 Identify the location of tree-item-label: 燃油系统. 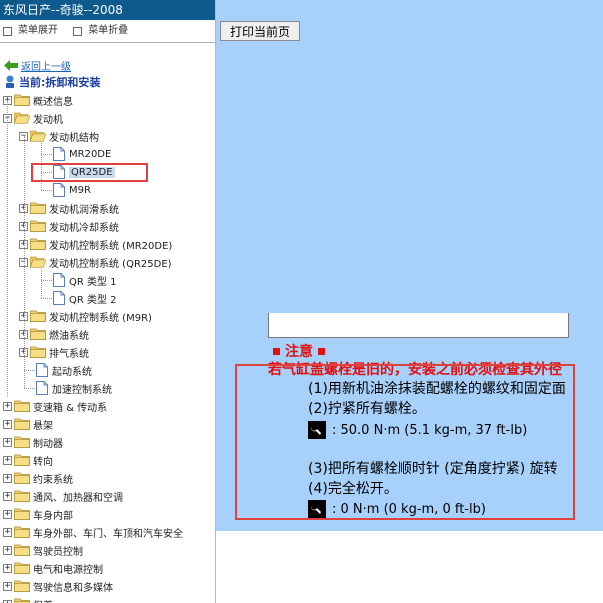
(69, 336).